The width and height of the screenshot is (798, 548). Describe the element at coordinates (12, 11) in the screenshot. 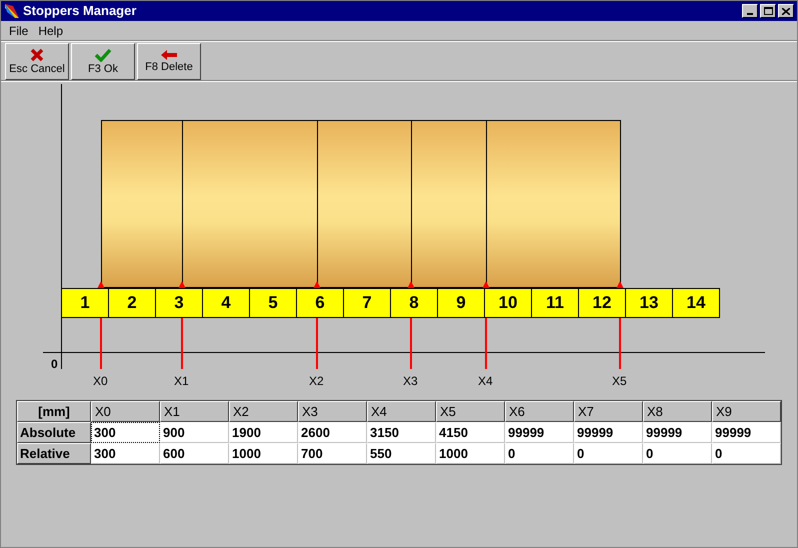

I see `pencil-icon` at that location.